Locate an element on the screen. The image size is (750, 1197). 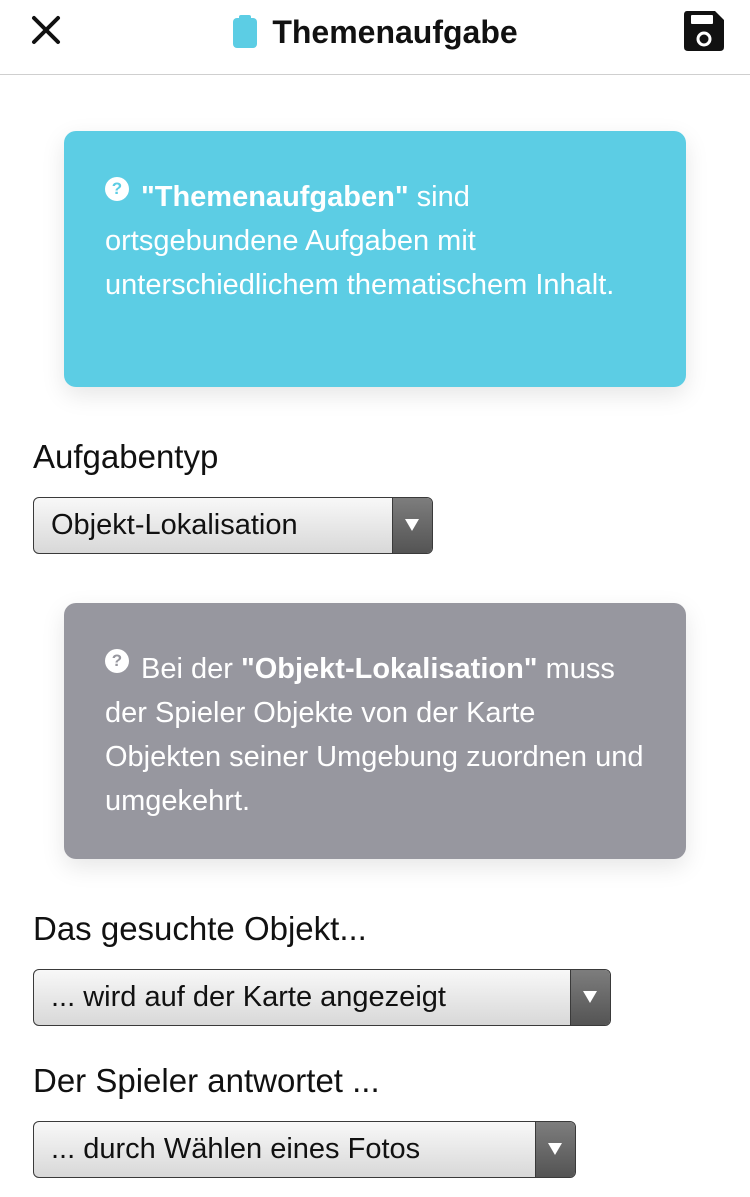
object-select: ... wird auf der Karte angezeigt is located at coordinates (322, 997).